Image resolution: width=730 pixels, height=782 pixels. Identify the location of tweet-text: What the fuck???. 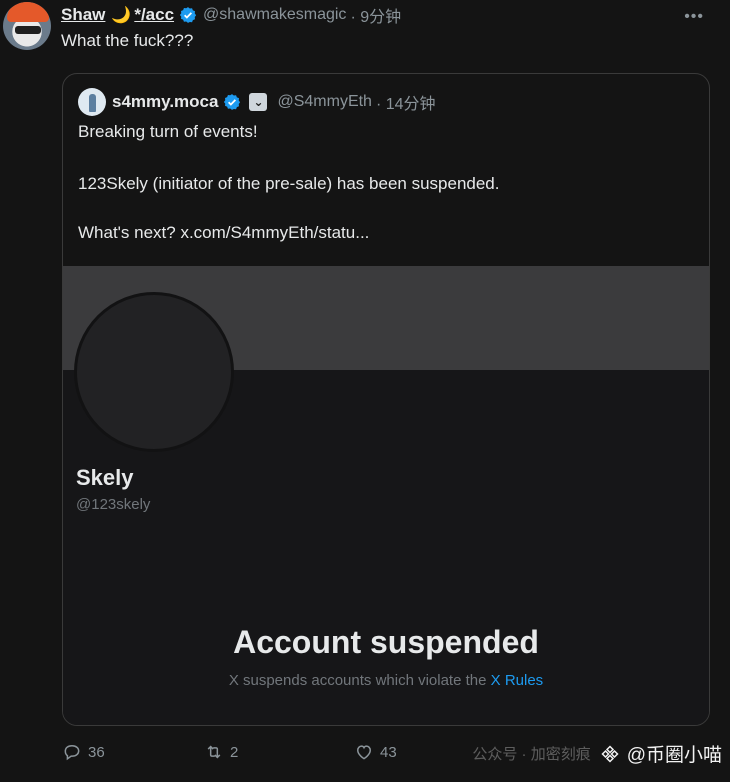
(127, 40).